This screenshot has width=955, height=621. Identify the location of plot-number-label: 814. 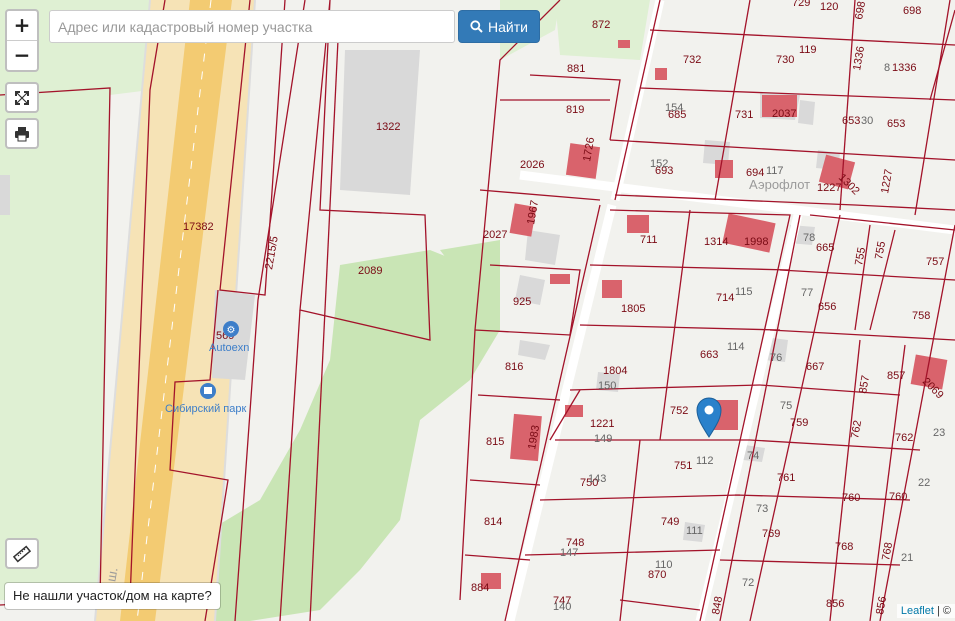
(493, 522).